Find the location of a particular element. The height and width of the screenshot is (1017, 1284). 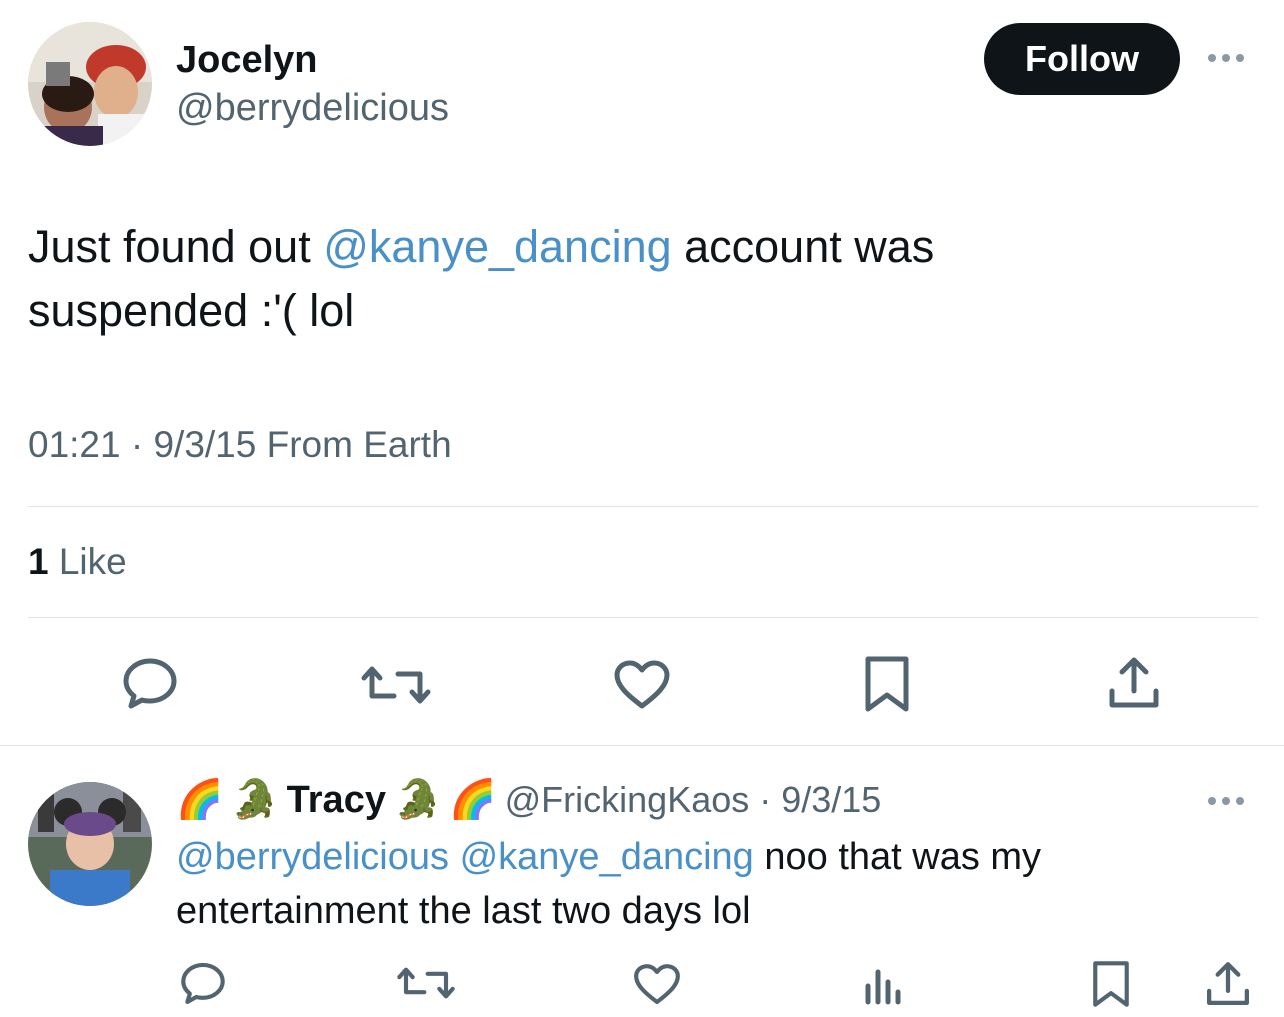

reply-author-avatar is located at coordinates (90, 844).